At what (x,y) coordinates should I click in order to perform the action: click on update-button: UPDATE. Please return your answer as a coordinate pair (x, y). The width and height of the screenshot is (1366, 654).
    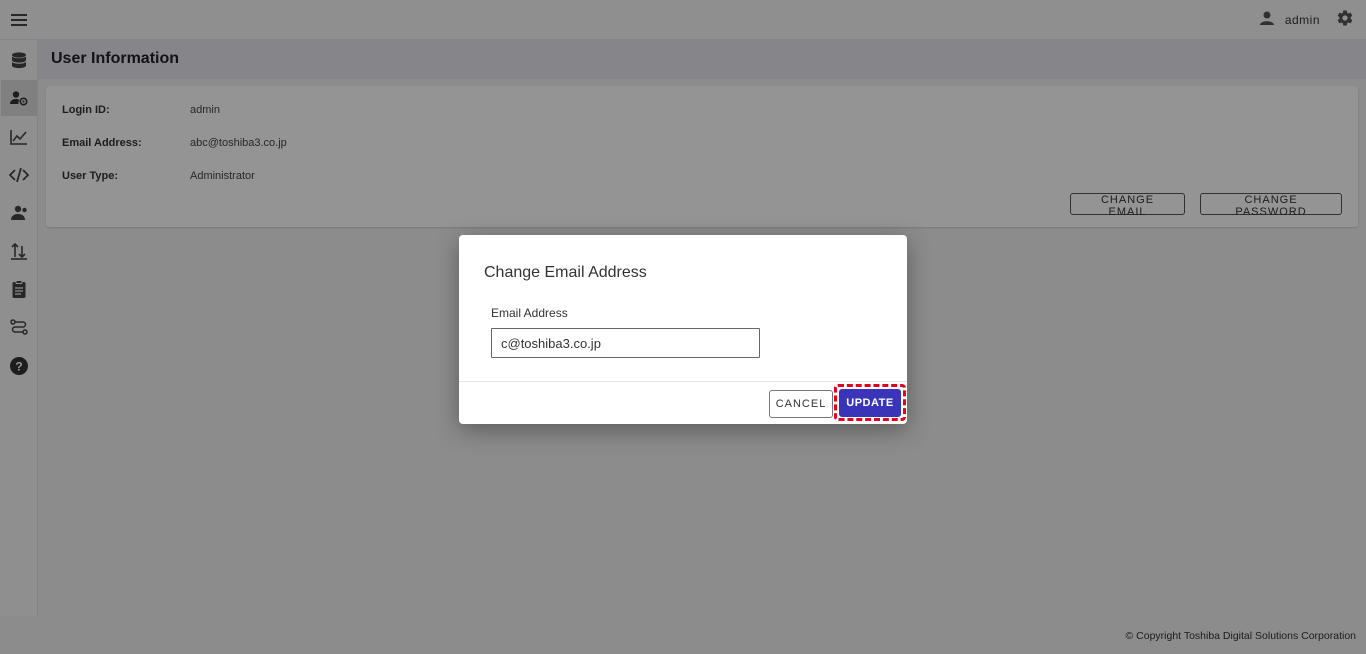
    Looking at the image, I should click on (870, 403).